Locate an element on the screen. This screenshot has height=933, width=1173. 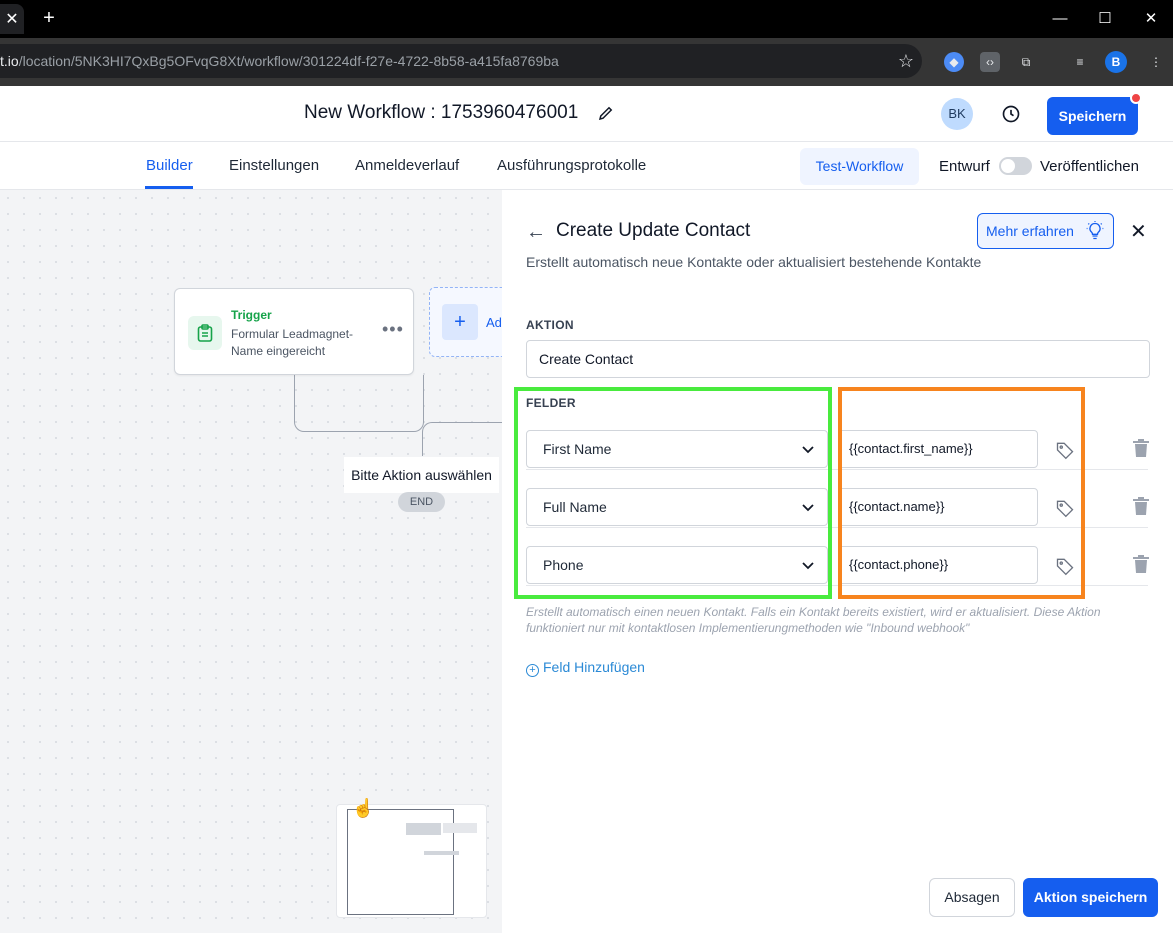
pencil-icon is located at coordinates (606, 113).